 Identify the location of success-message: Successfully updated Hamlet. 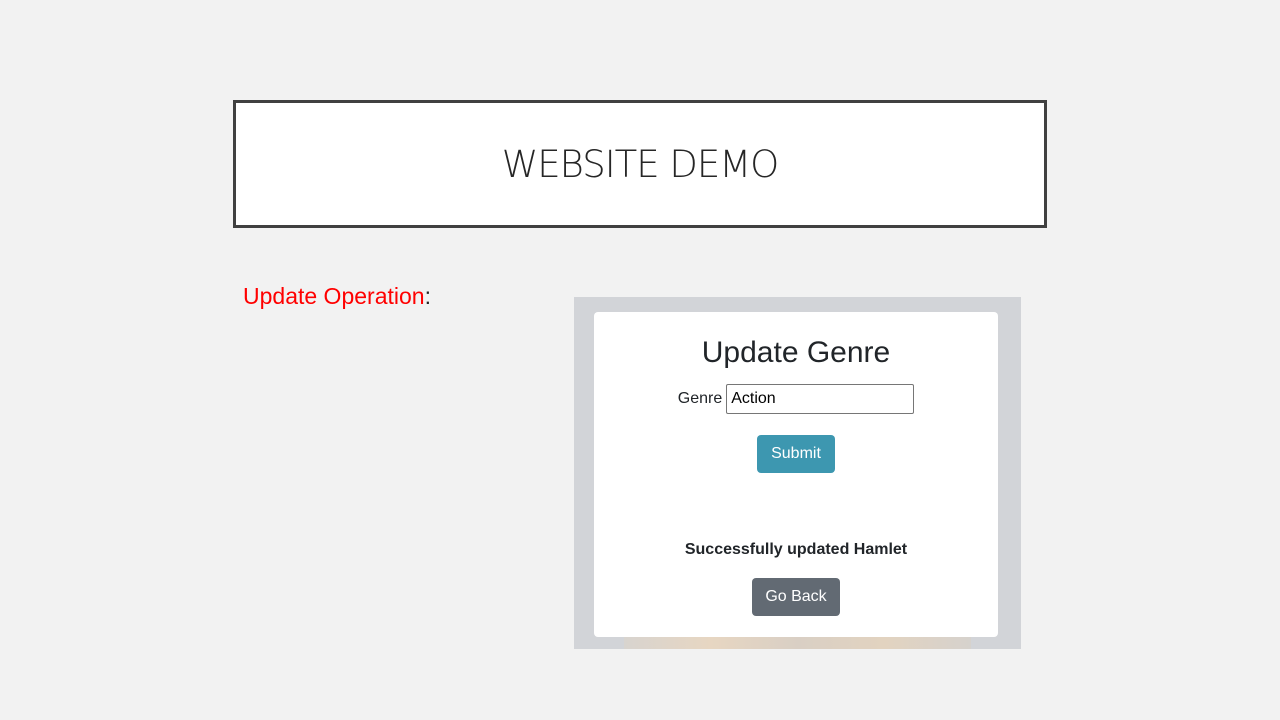
(796, 549).